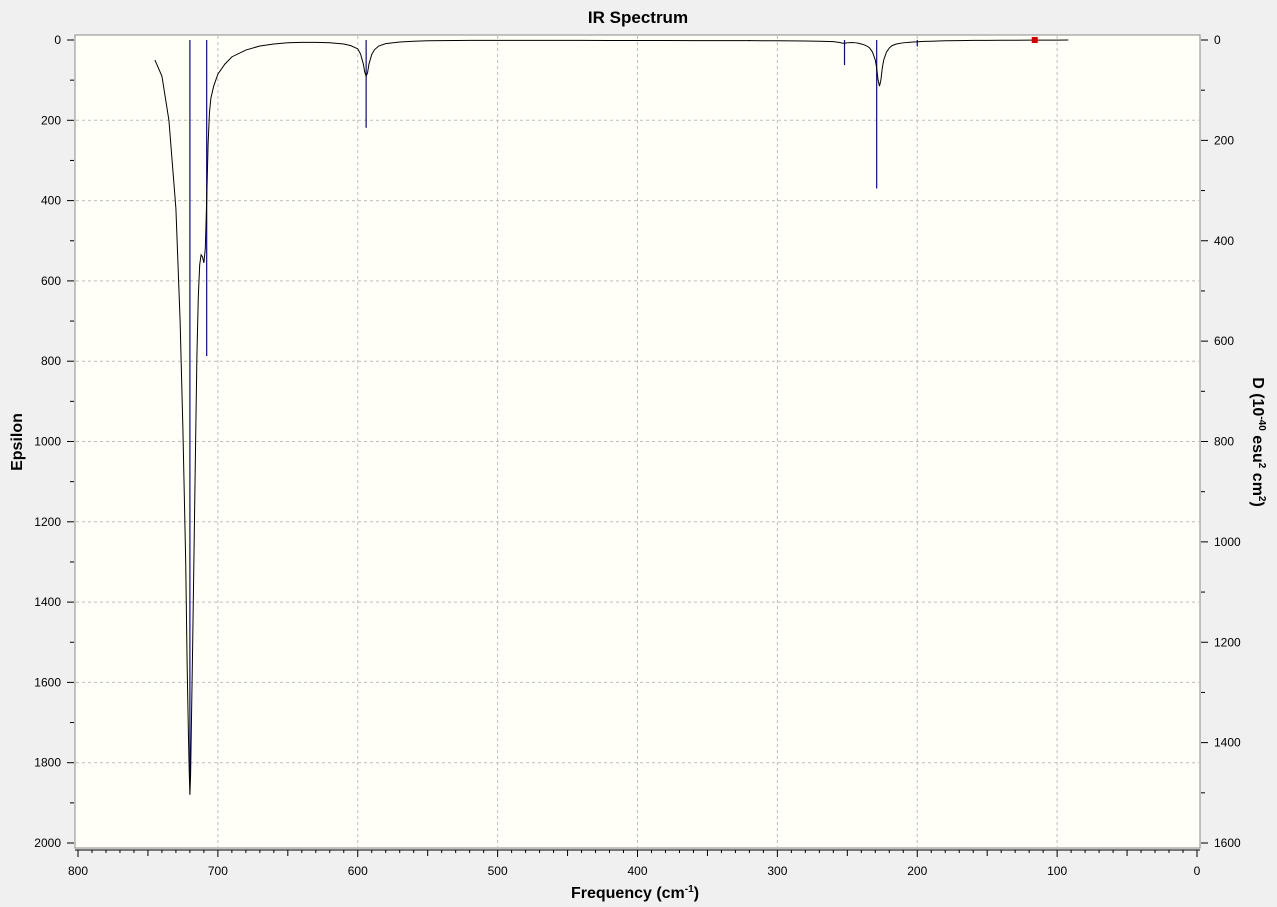 The width and height of the screenshot is (1277, 907). What do you see at coordinates (696, 893) in the screenshot?
I see `x-axis-title-tail: )` at bounding box center [696, 893].